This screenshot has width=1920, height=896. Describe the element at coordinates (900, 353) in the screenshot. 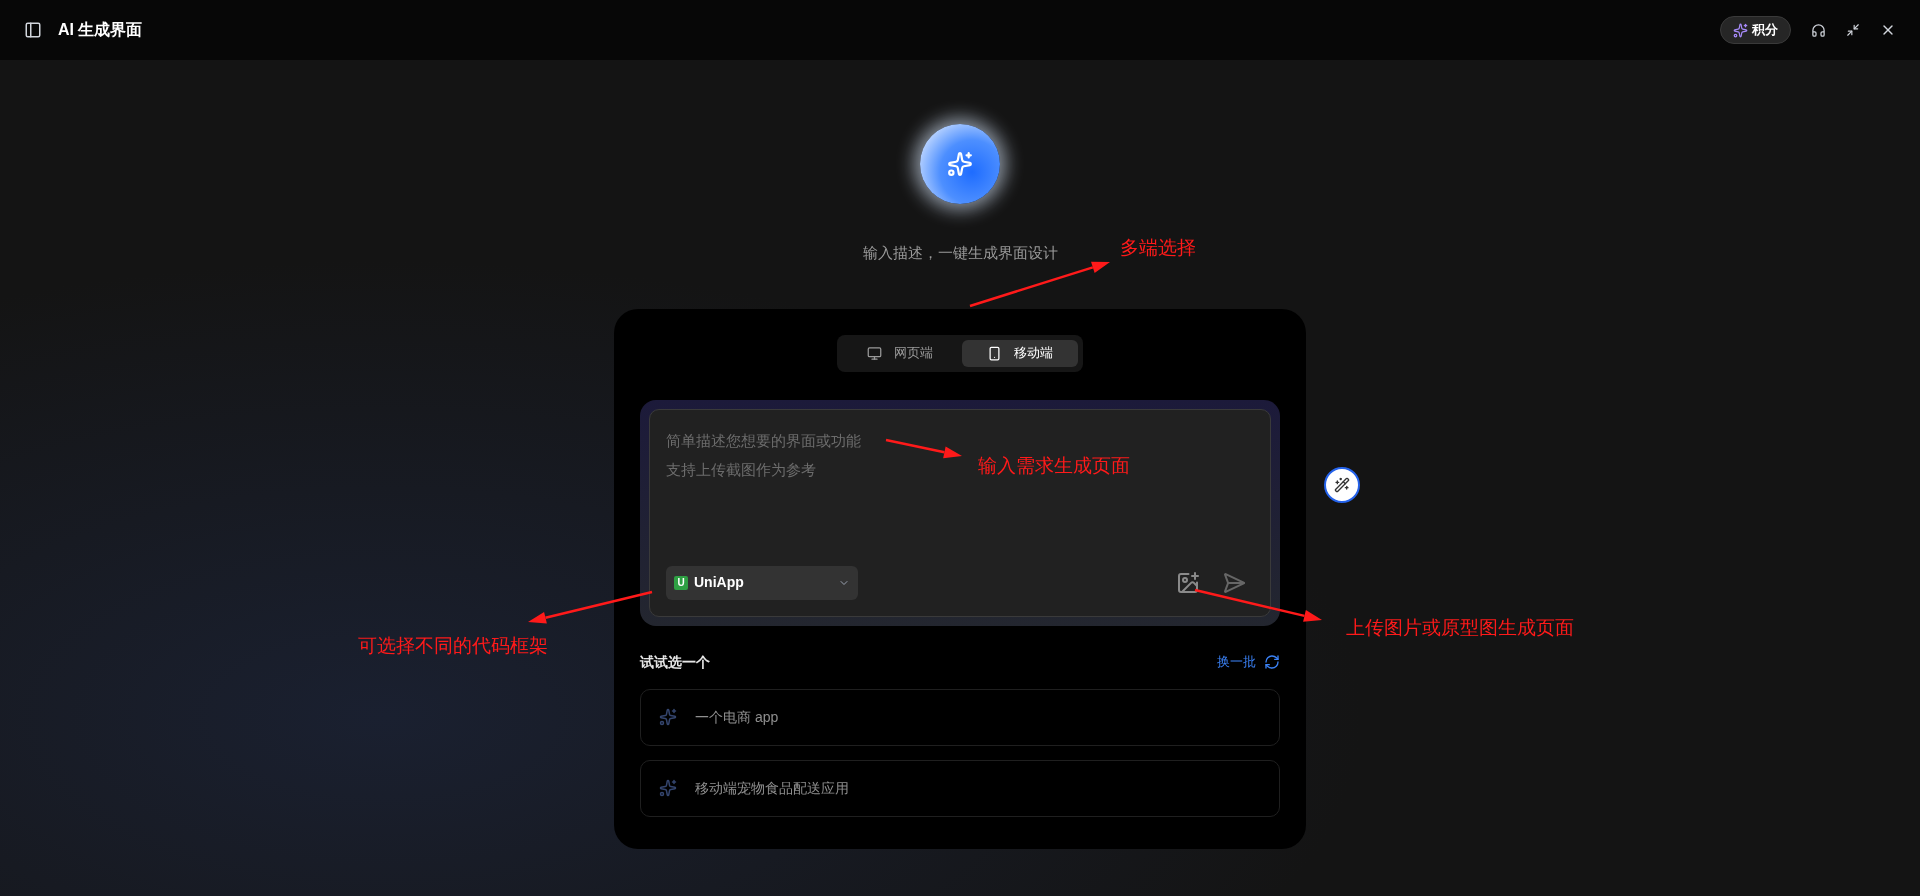

I see `platform-tab: 网页端` at that location.